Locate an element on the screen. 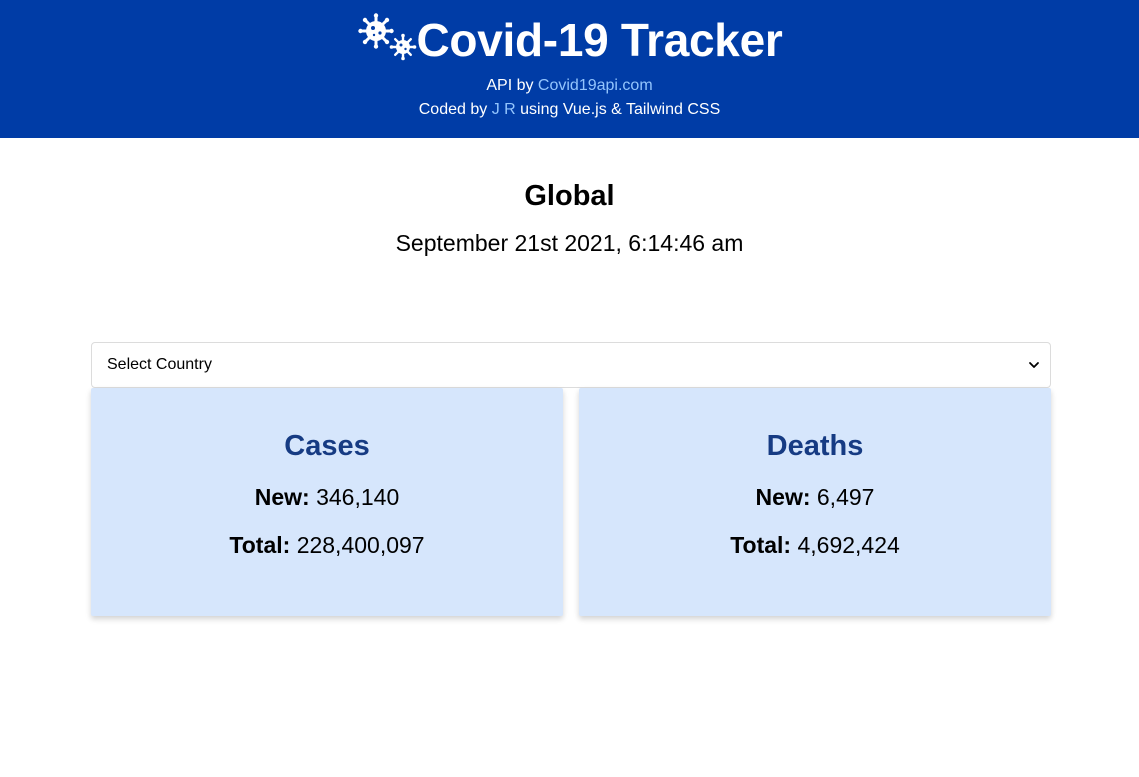 The height and width of the screenshot is (777, 1139). cases-new-label: New: is located at coordinates (282, 497).